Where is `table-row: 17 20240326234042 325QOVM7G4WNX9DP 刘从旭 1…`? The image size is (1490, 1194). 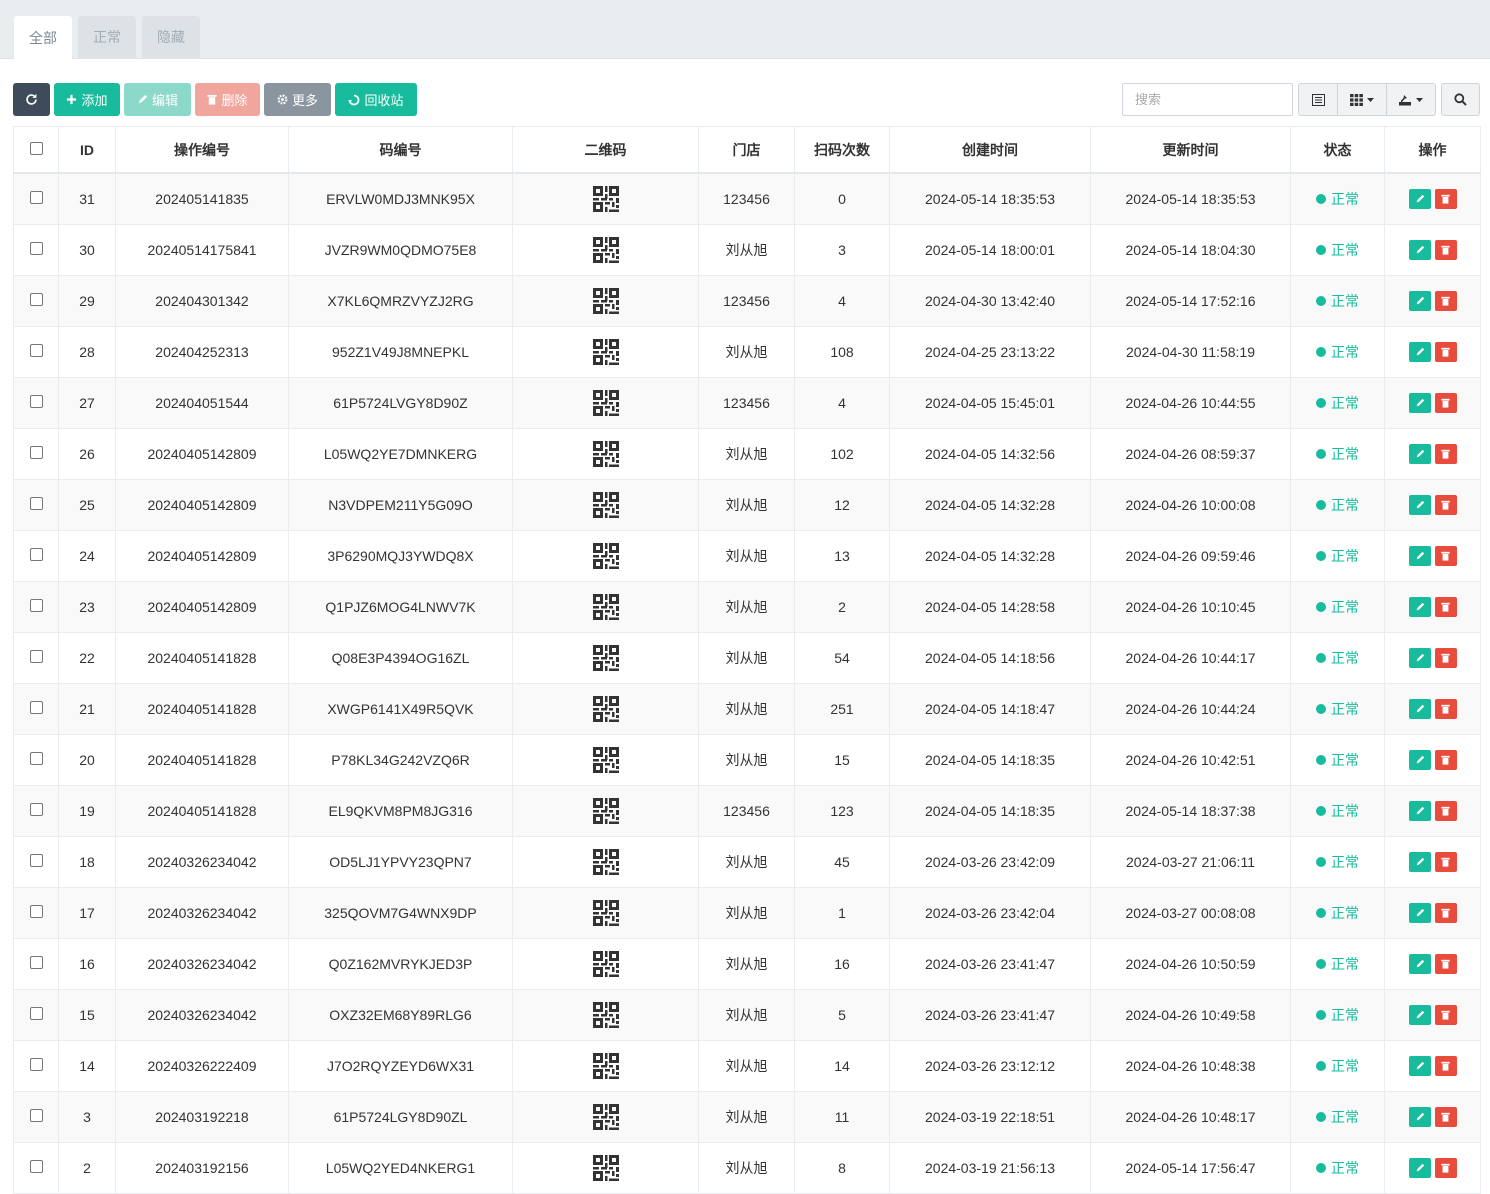
table-row: 17 20240326234042 325QOVM7G4WNX9DP 刘从旭 1… is located at coordinates (747, 913).